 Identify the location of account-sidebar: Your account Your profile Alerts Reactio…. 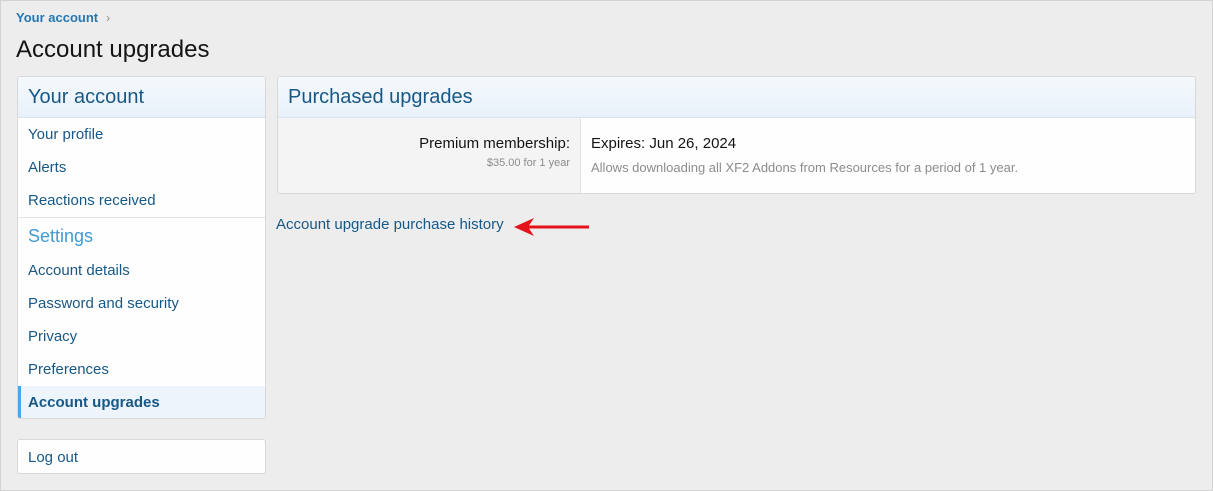
(141, 247).